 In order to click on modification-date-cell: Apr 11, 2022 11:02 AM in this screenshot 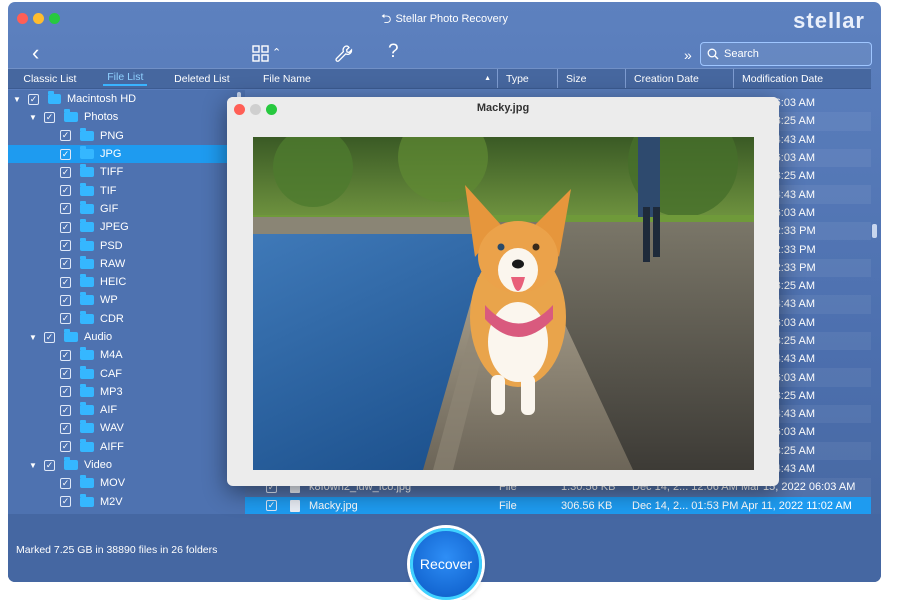, I will do `click(796, 505)`.